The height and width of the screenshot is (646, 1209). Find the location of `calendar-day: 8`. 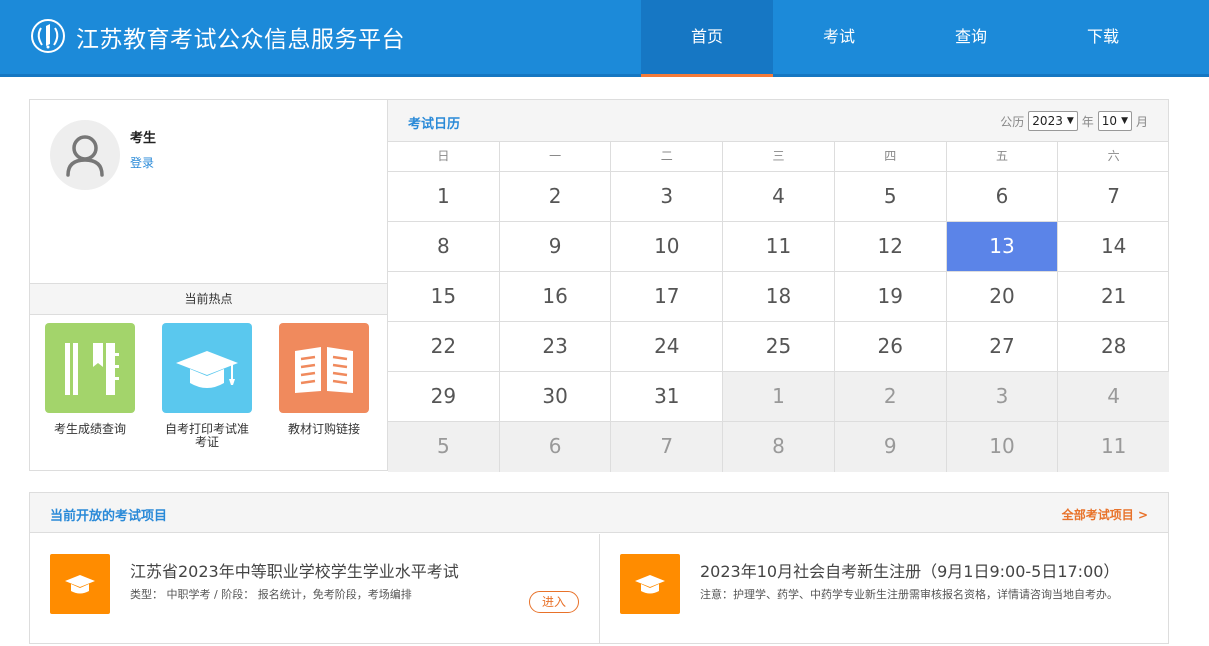

calendar-day: 8 is located at coordinates (444, 246).